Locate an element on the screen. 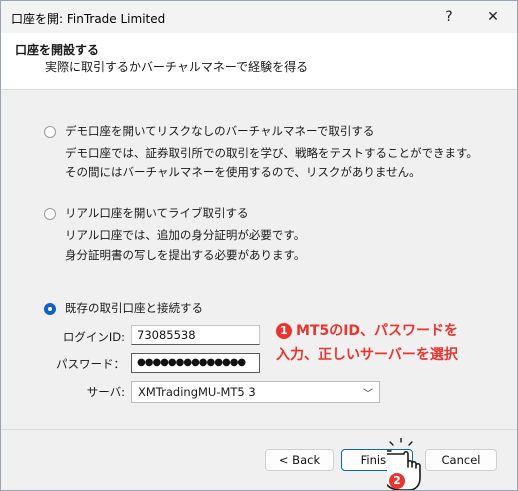 The image size is (518, 491). login-field is located at coordinates (195, 335).